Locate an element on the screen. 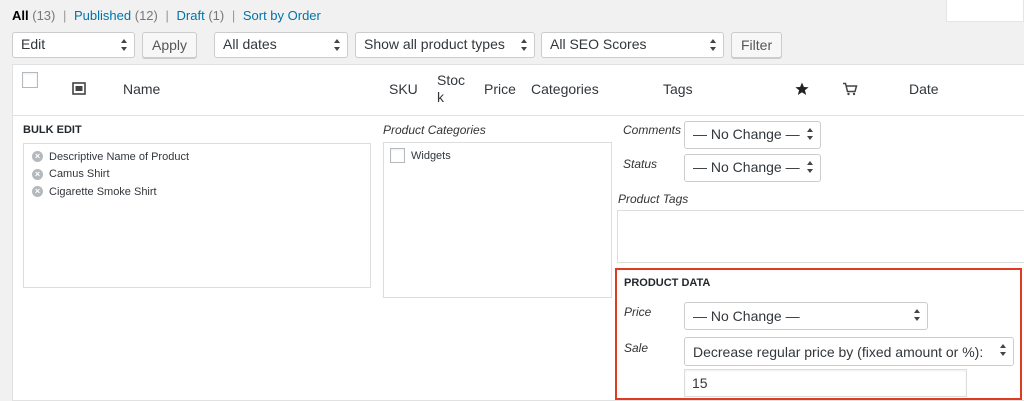 The height and width of the screenshot is (401, 1024). category-item-widgets: Widgets is located at coordinates (497, 155).